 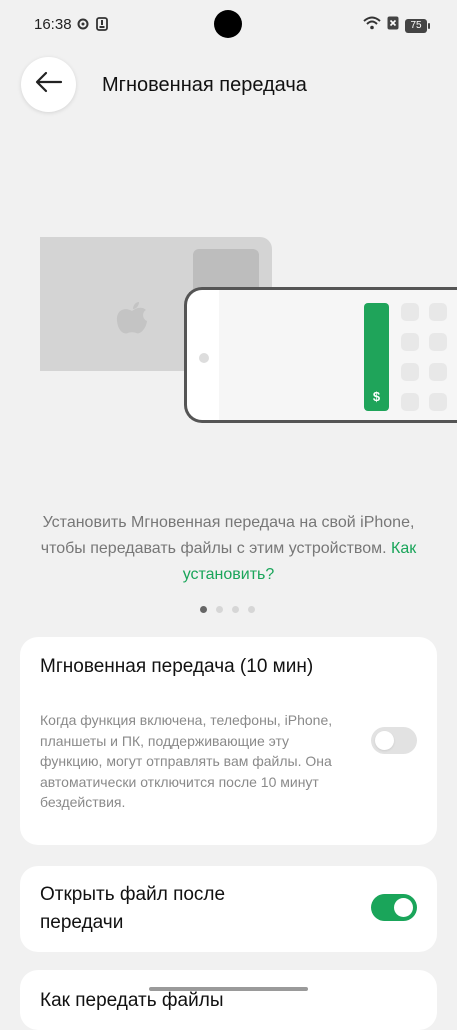 What do you see at coordinates (228, 909) in the screenshot?
I see `open-after-transfer-setting: Открыть файл после передачи` at bounding box center [228, 909].